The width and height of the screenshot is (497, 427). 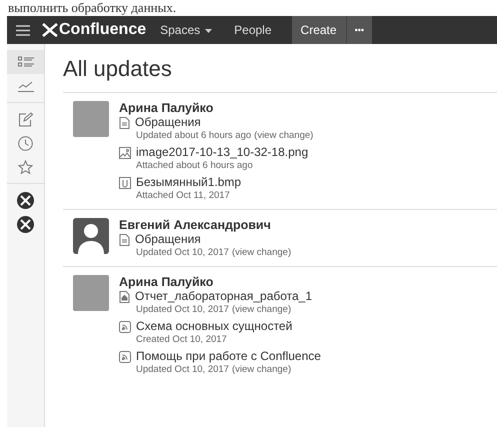 I want to click on update-meta-text: Updated about 6 hours ago, so click(x=194, y=135).